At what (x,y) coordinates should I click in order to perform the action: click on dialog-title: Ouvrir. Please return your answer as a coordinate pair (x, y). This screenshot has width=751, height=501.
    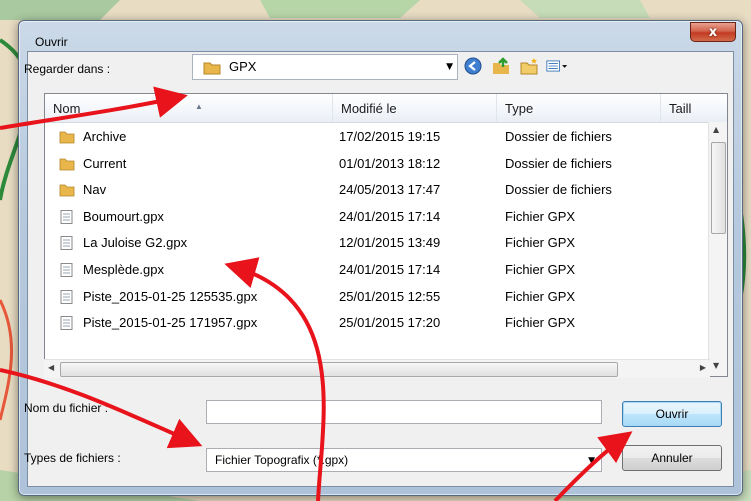
    Looking at the image, I should click on (51, 42).